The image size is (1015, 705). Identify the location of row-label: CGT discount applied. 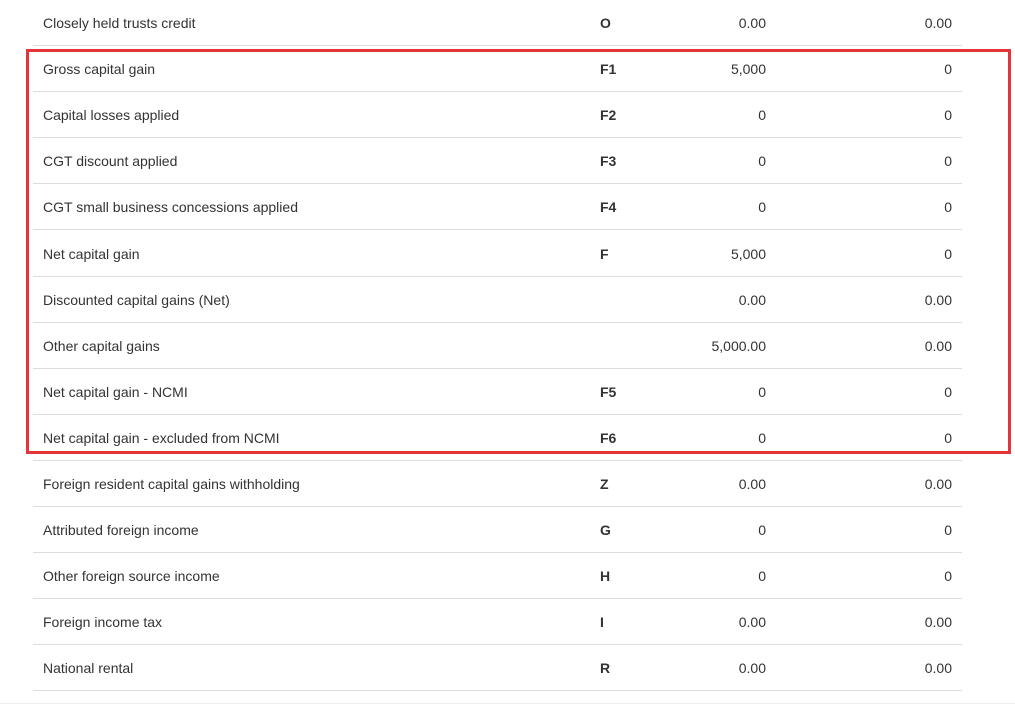
(110, 161).